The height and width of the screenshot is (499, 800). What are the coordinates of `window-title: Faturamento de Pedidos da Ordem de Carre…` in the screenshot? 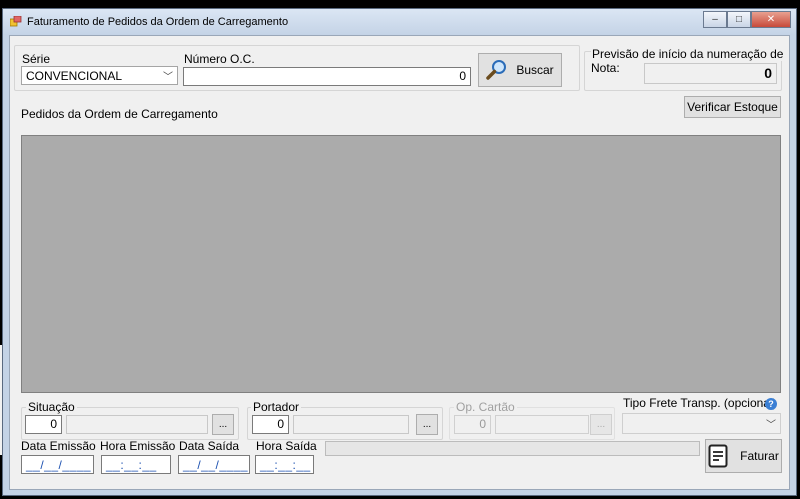 It's located at (158, 22).